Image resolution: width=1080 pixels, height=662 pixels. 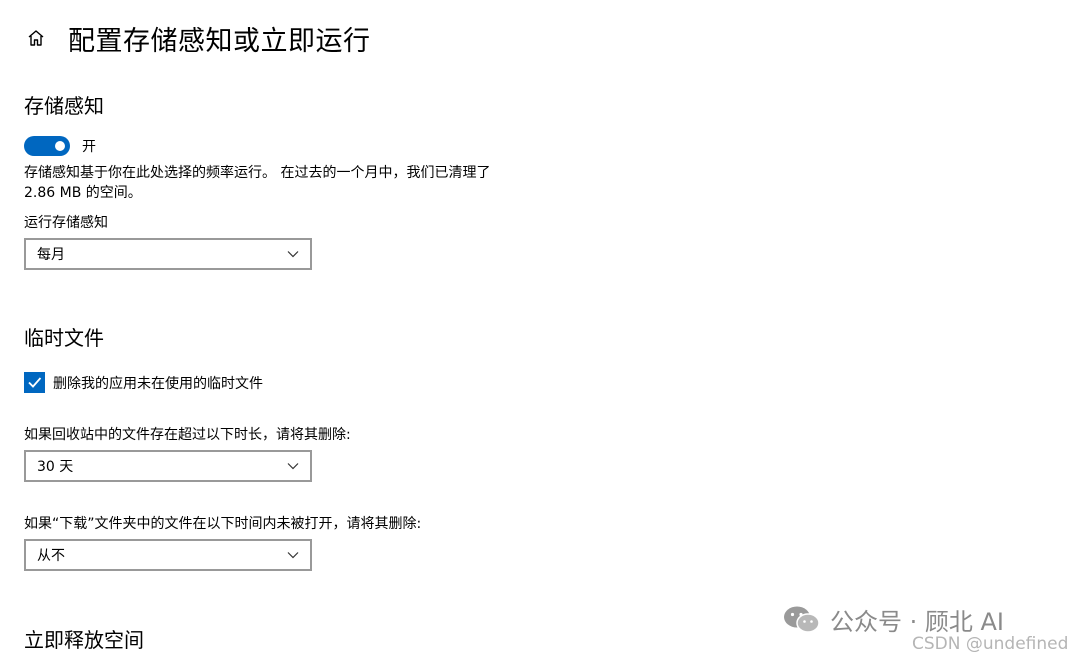 I want to click on home-icon, so click(x=36, y=38).